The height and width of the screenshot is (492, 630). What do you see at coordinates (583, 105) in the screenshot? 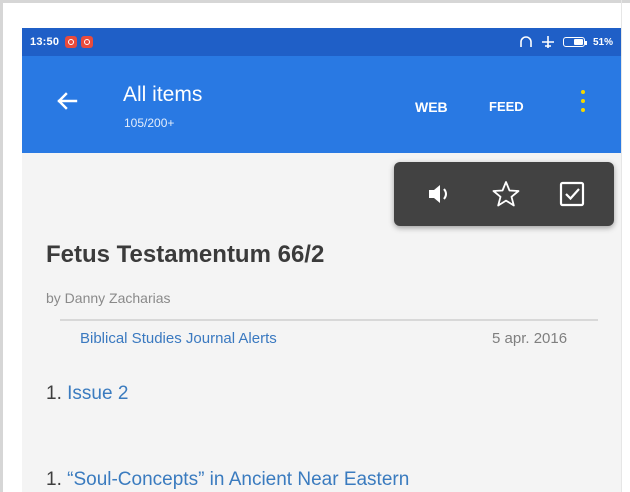
I see `overflow-menu-icon` at bounding box center [583, 105].